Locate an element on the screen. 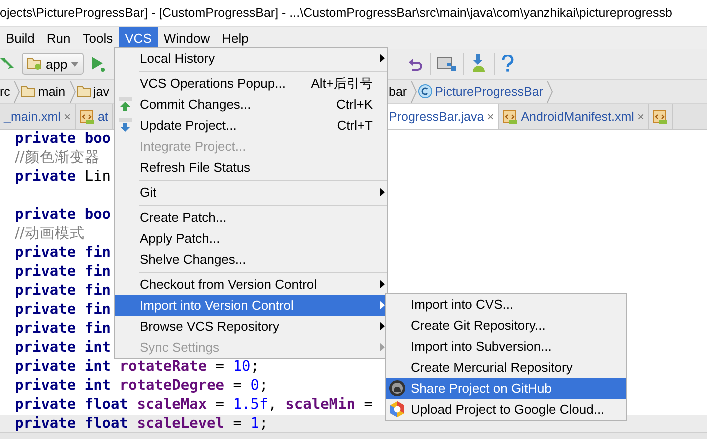  menu-bar-item: Help is located at coordinates (235, 38).